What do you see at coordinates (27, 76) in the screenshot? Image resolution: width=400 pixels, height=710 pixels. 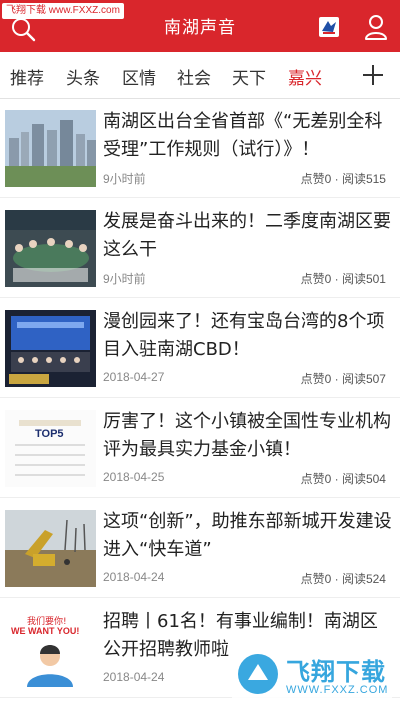 I see `tab-tuijian: 推荐` at bounding box center [27, 76].